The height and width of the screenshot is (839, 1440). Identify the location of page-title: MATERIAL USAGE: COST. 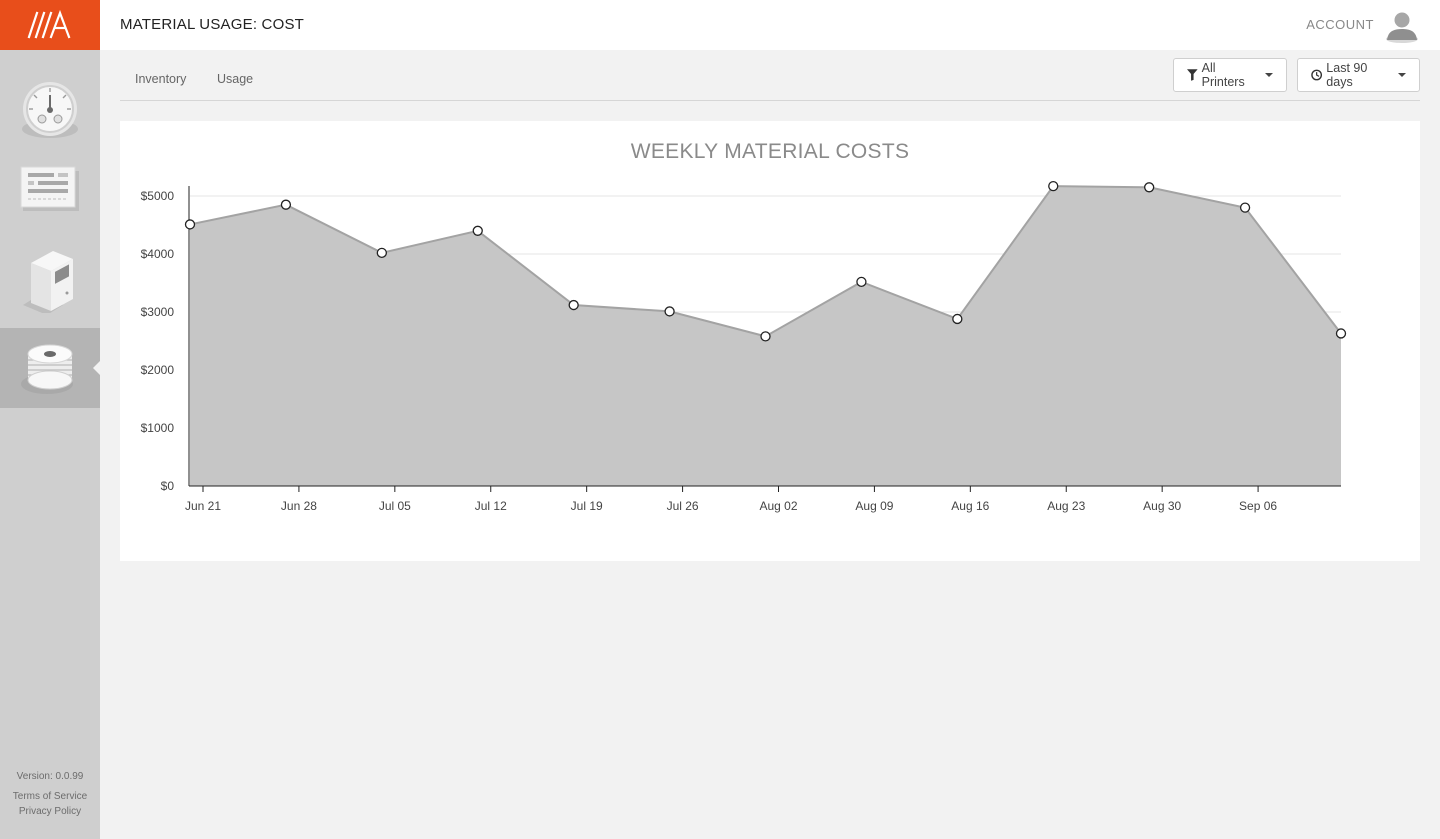
(212, 24).